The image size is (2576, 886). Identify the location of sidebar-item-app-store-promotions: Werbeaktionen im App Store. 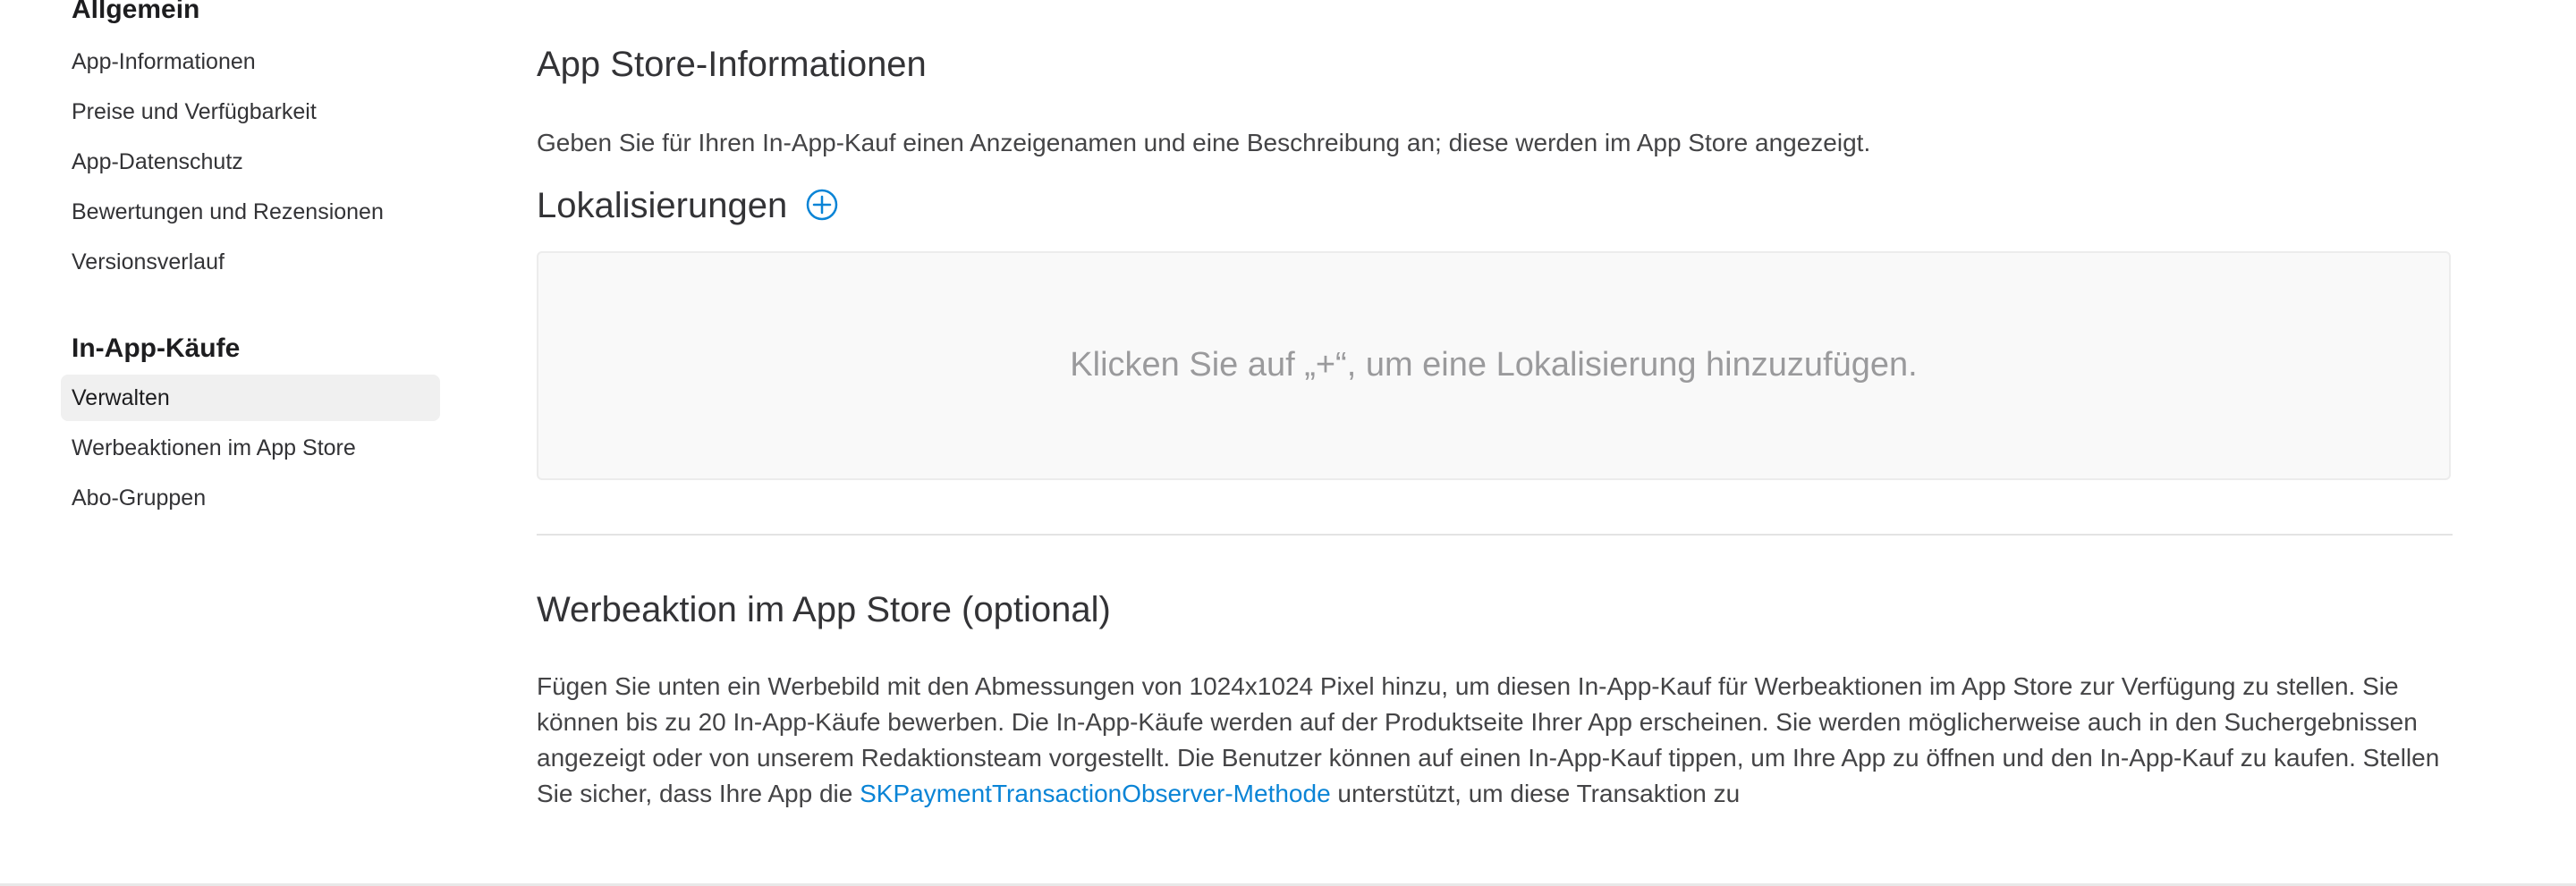
(250, 448).